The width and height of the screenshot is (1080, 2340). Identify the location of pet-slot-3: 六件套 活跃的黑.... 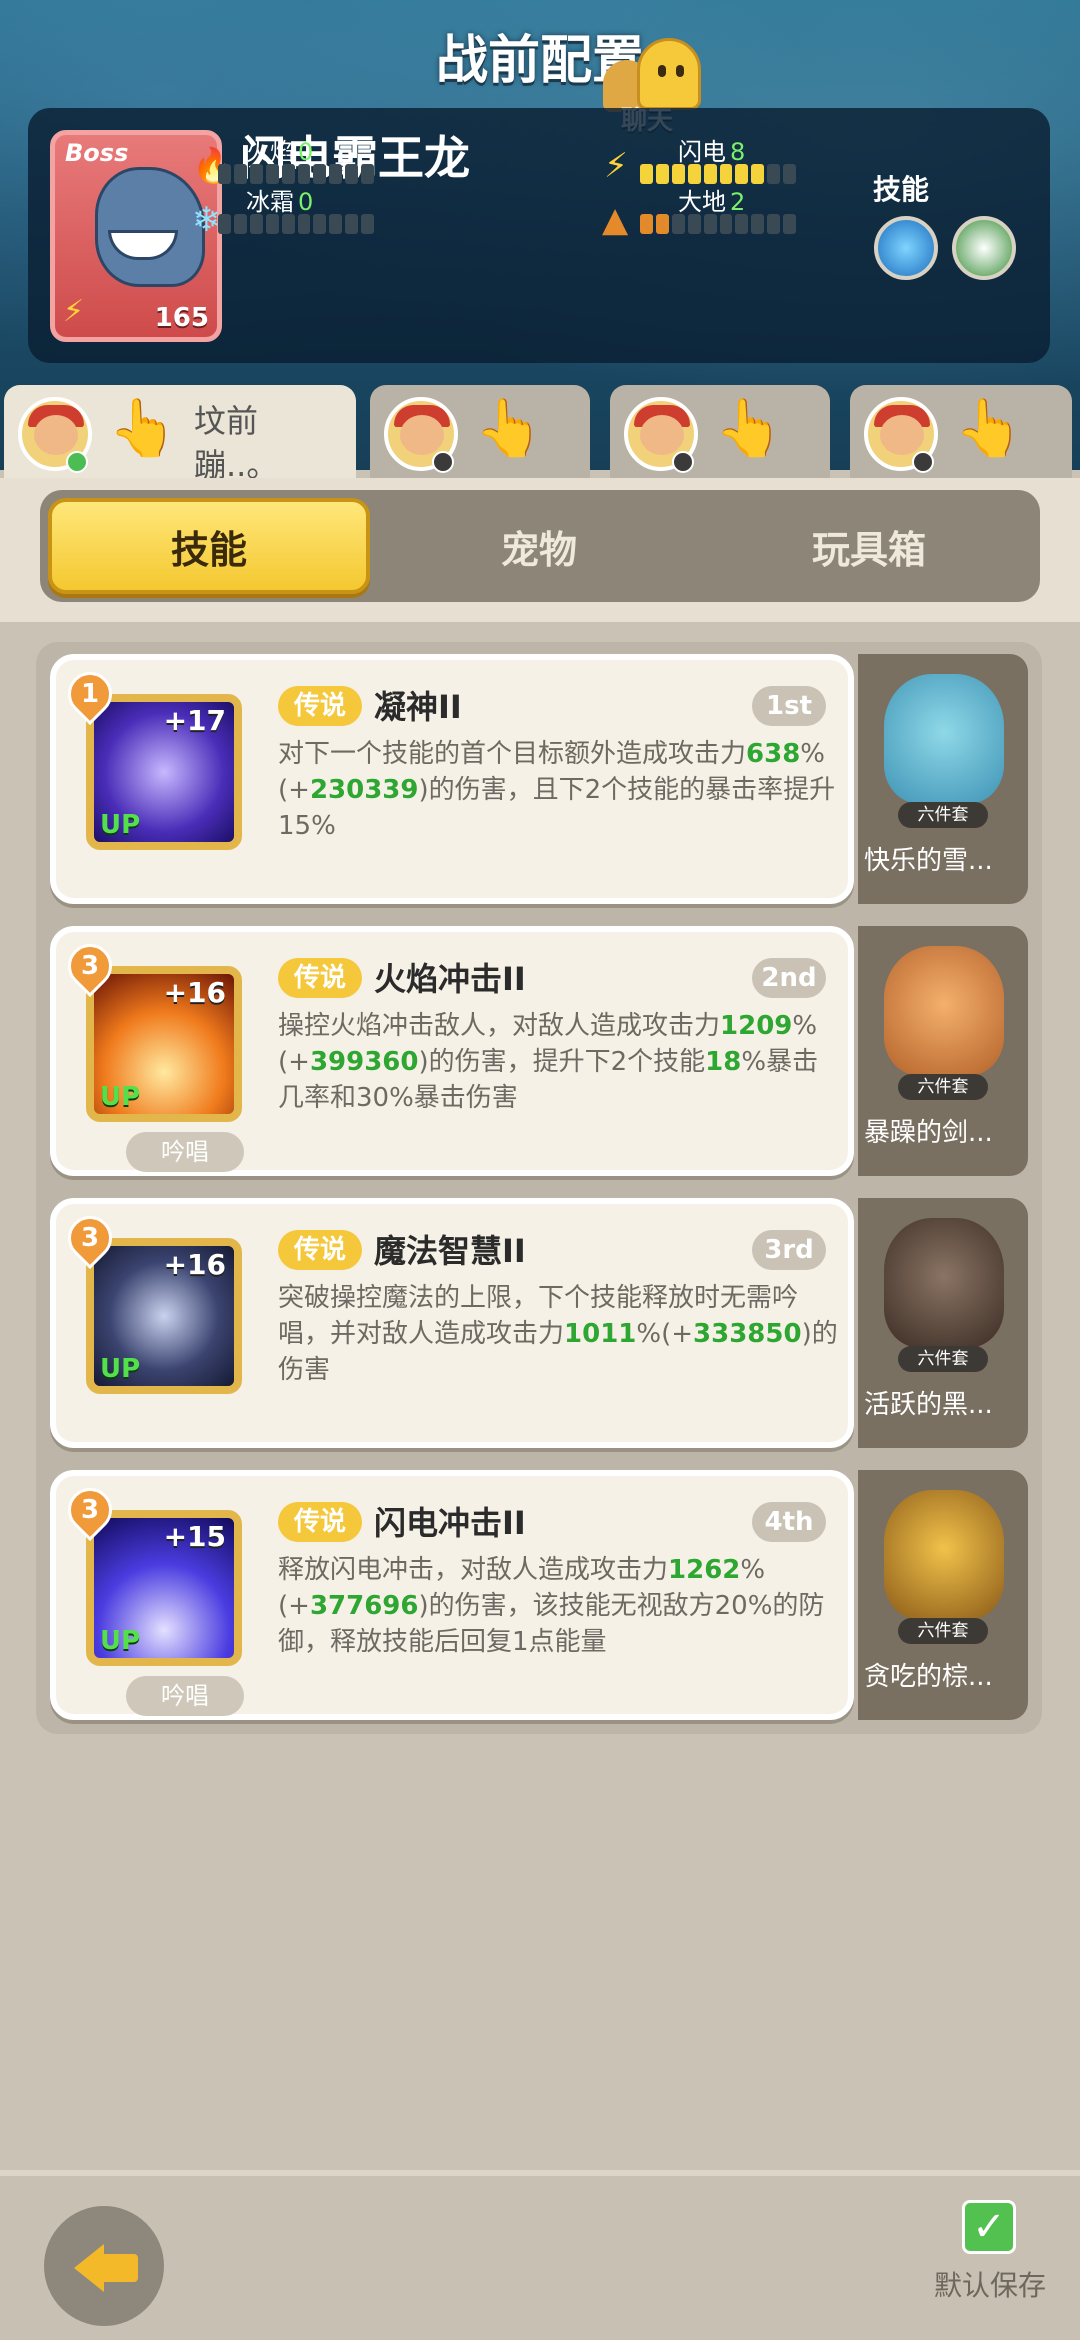
(943, 1323).